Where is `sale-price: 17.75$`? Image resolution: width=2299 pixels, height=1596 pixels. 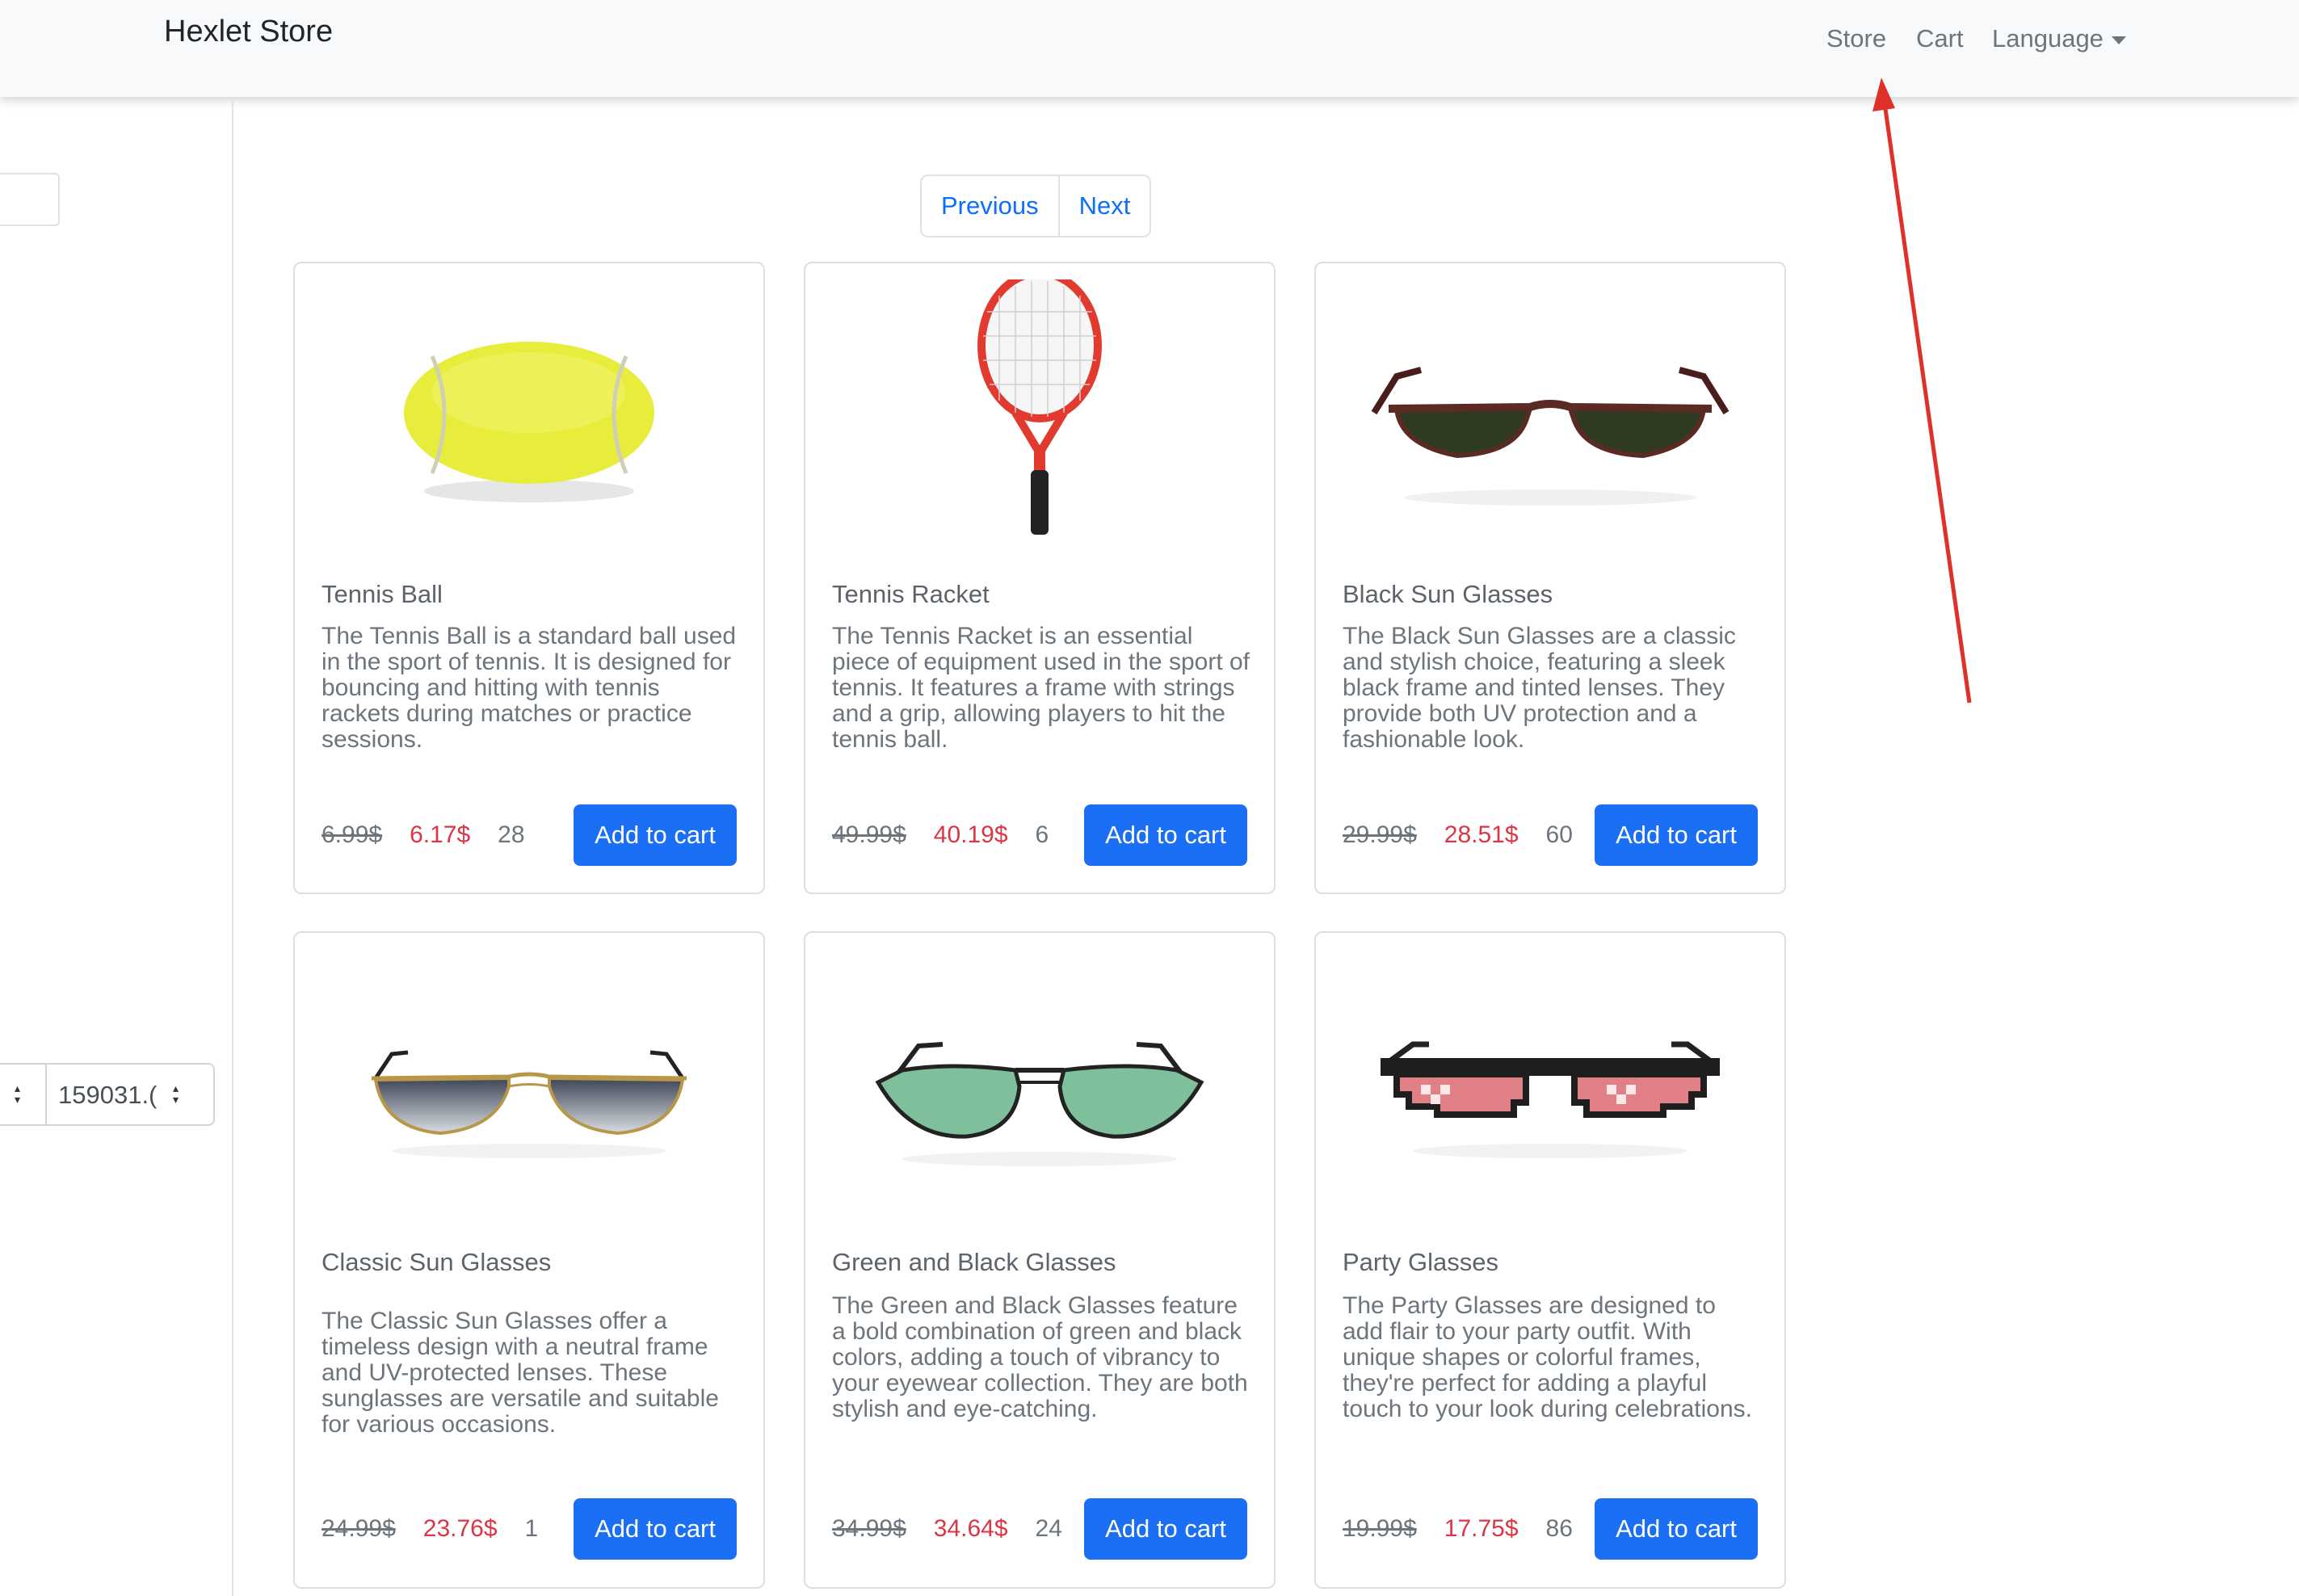 sale-price: 17.75$ is located at coordinates (1481, 1529).